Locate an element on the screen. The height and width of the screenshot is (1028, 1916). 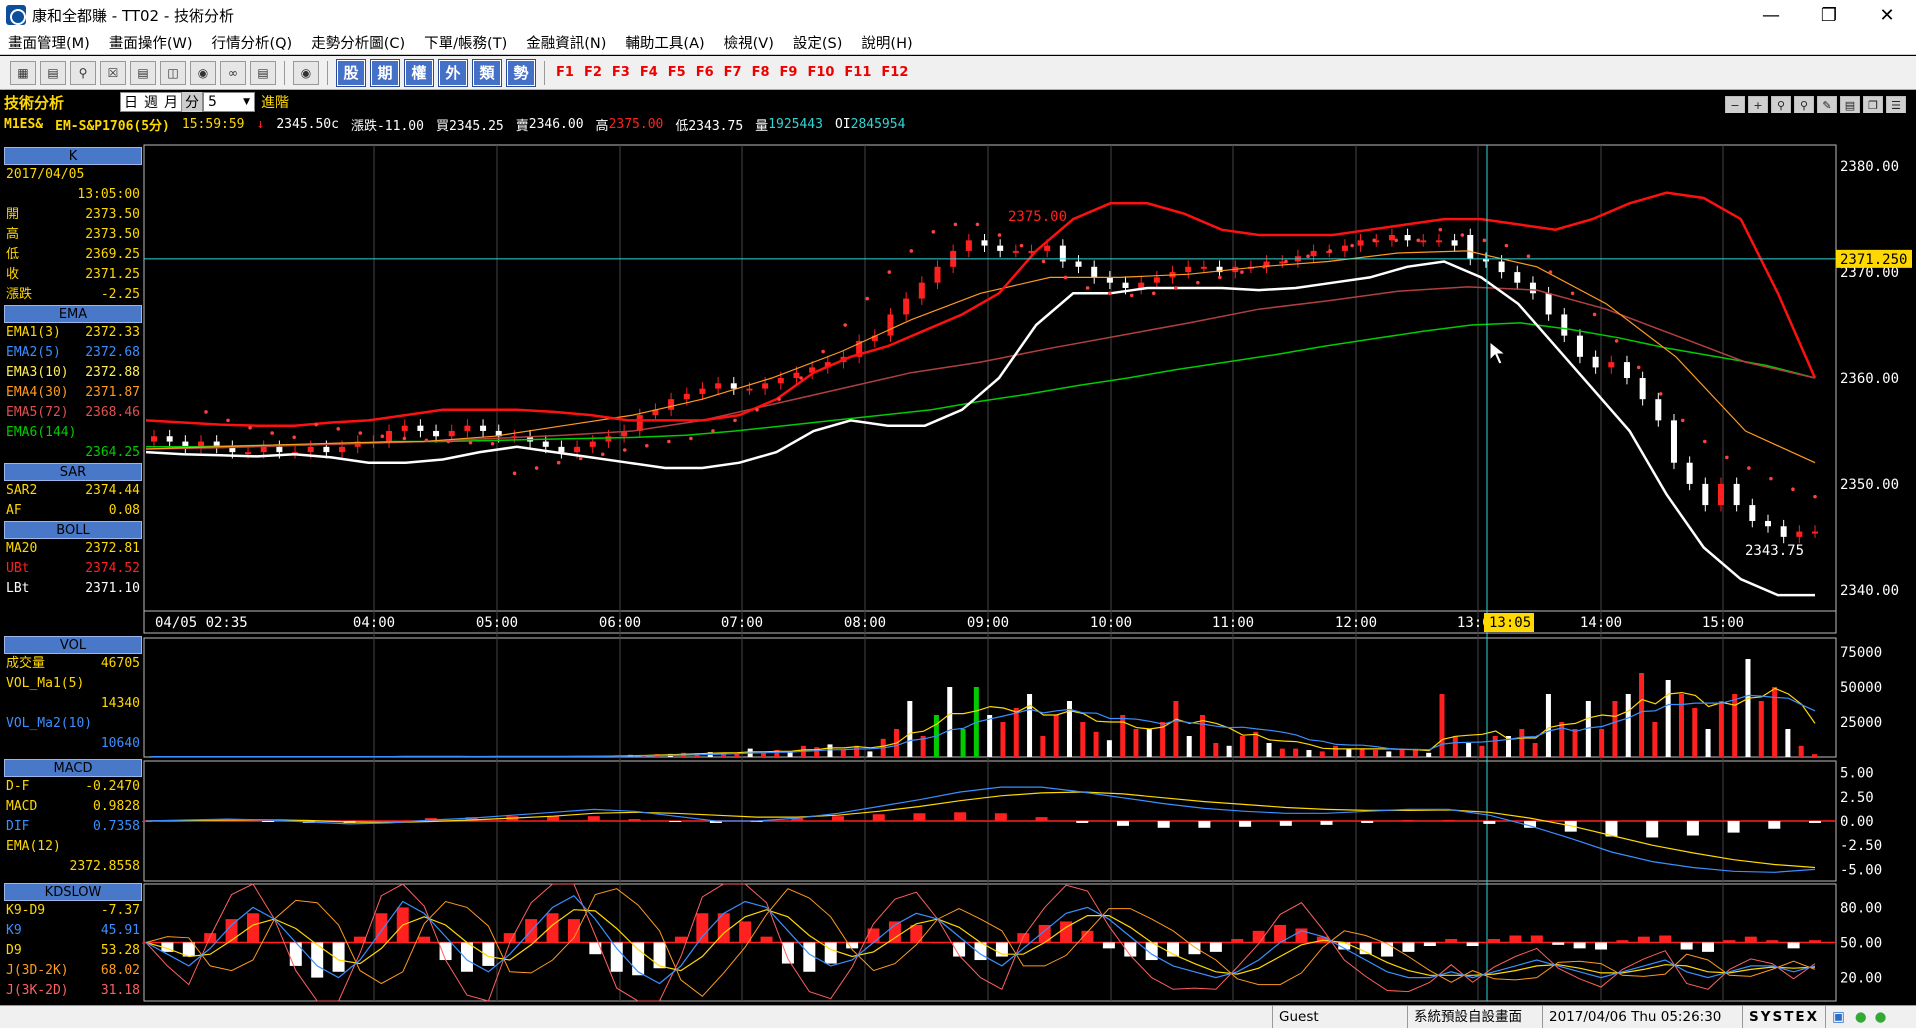
price-tick-label: 2380.00 is located at coordinates (1869, 167).